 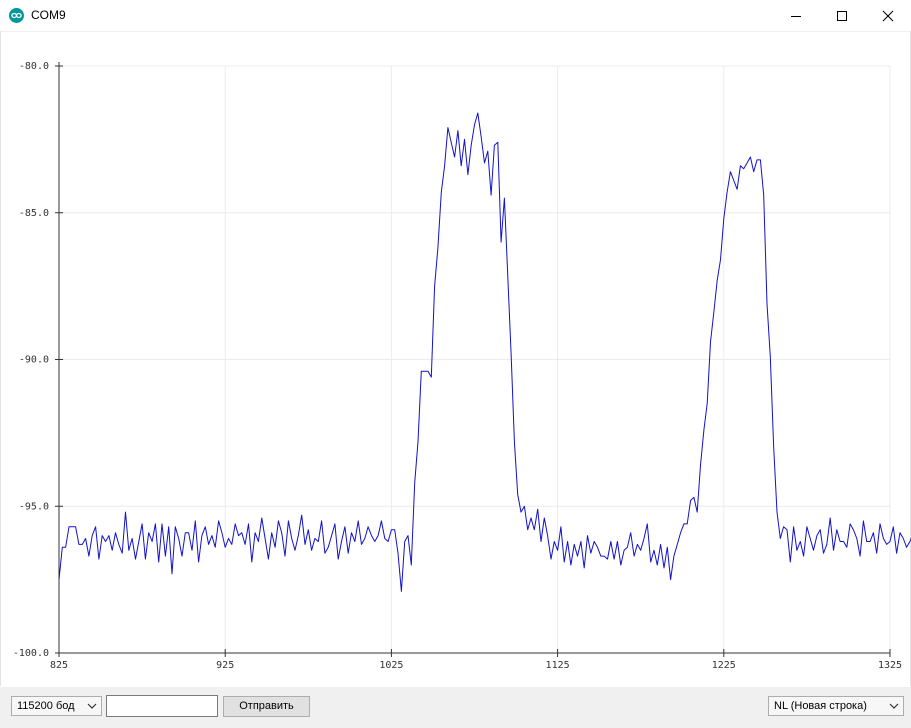 I want to click on y-tick-label: -90.0, so click(x=34, y=360).